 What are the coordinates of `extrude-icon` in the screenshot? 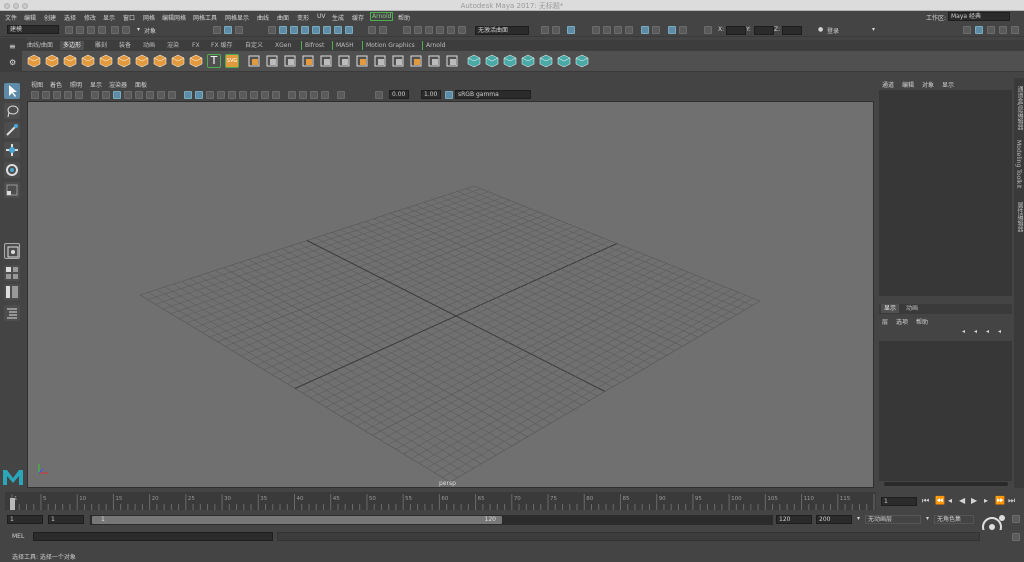 It's located at (344, 61).